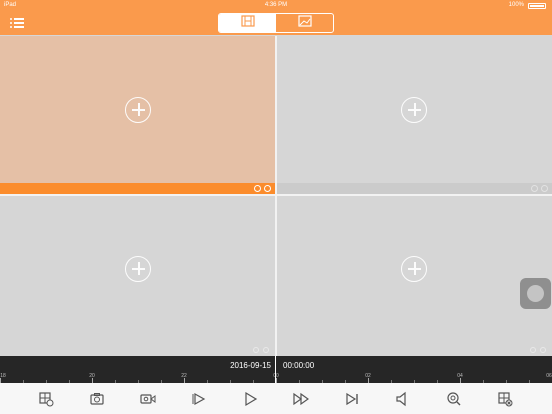 The width and height of the screenshot is (552, 414). What do you see at coordinates (549, 376) in the screenshot?
I see `timeline-tick-label: 06` at bounding box center [549, 376].